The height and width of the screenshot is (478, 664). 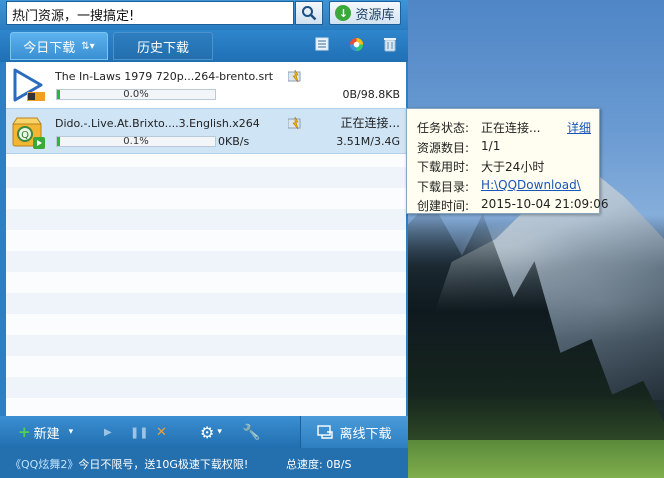 I want to click on tooltip-row: 创建时间: 2015-10-04 21:09:06, so click(x=513, y=205).